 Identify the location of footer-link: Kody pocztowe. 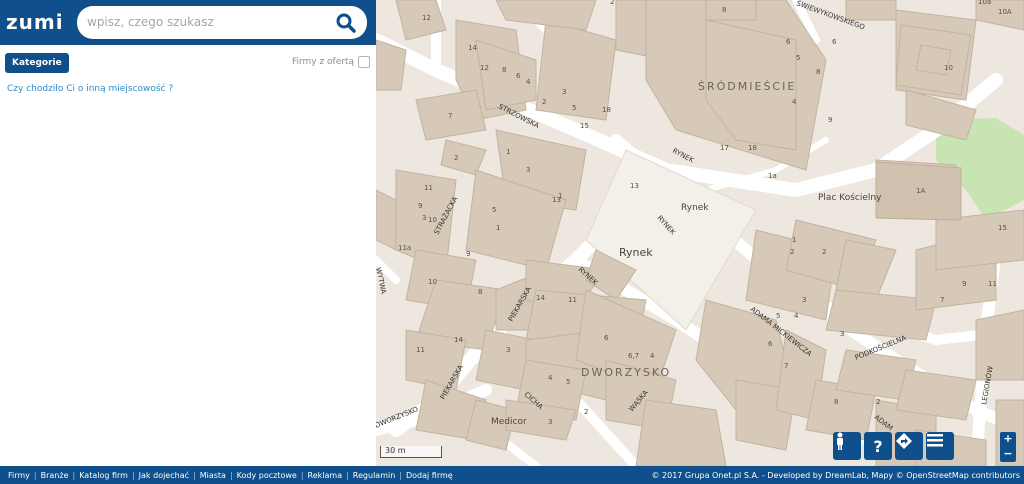
(267, 475).